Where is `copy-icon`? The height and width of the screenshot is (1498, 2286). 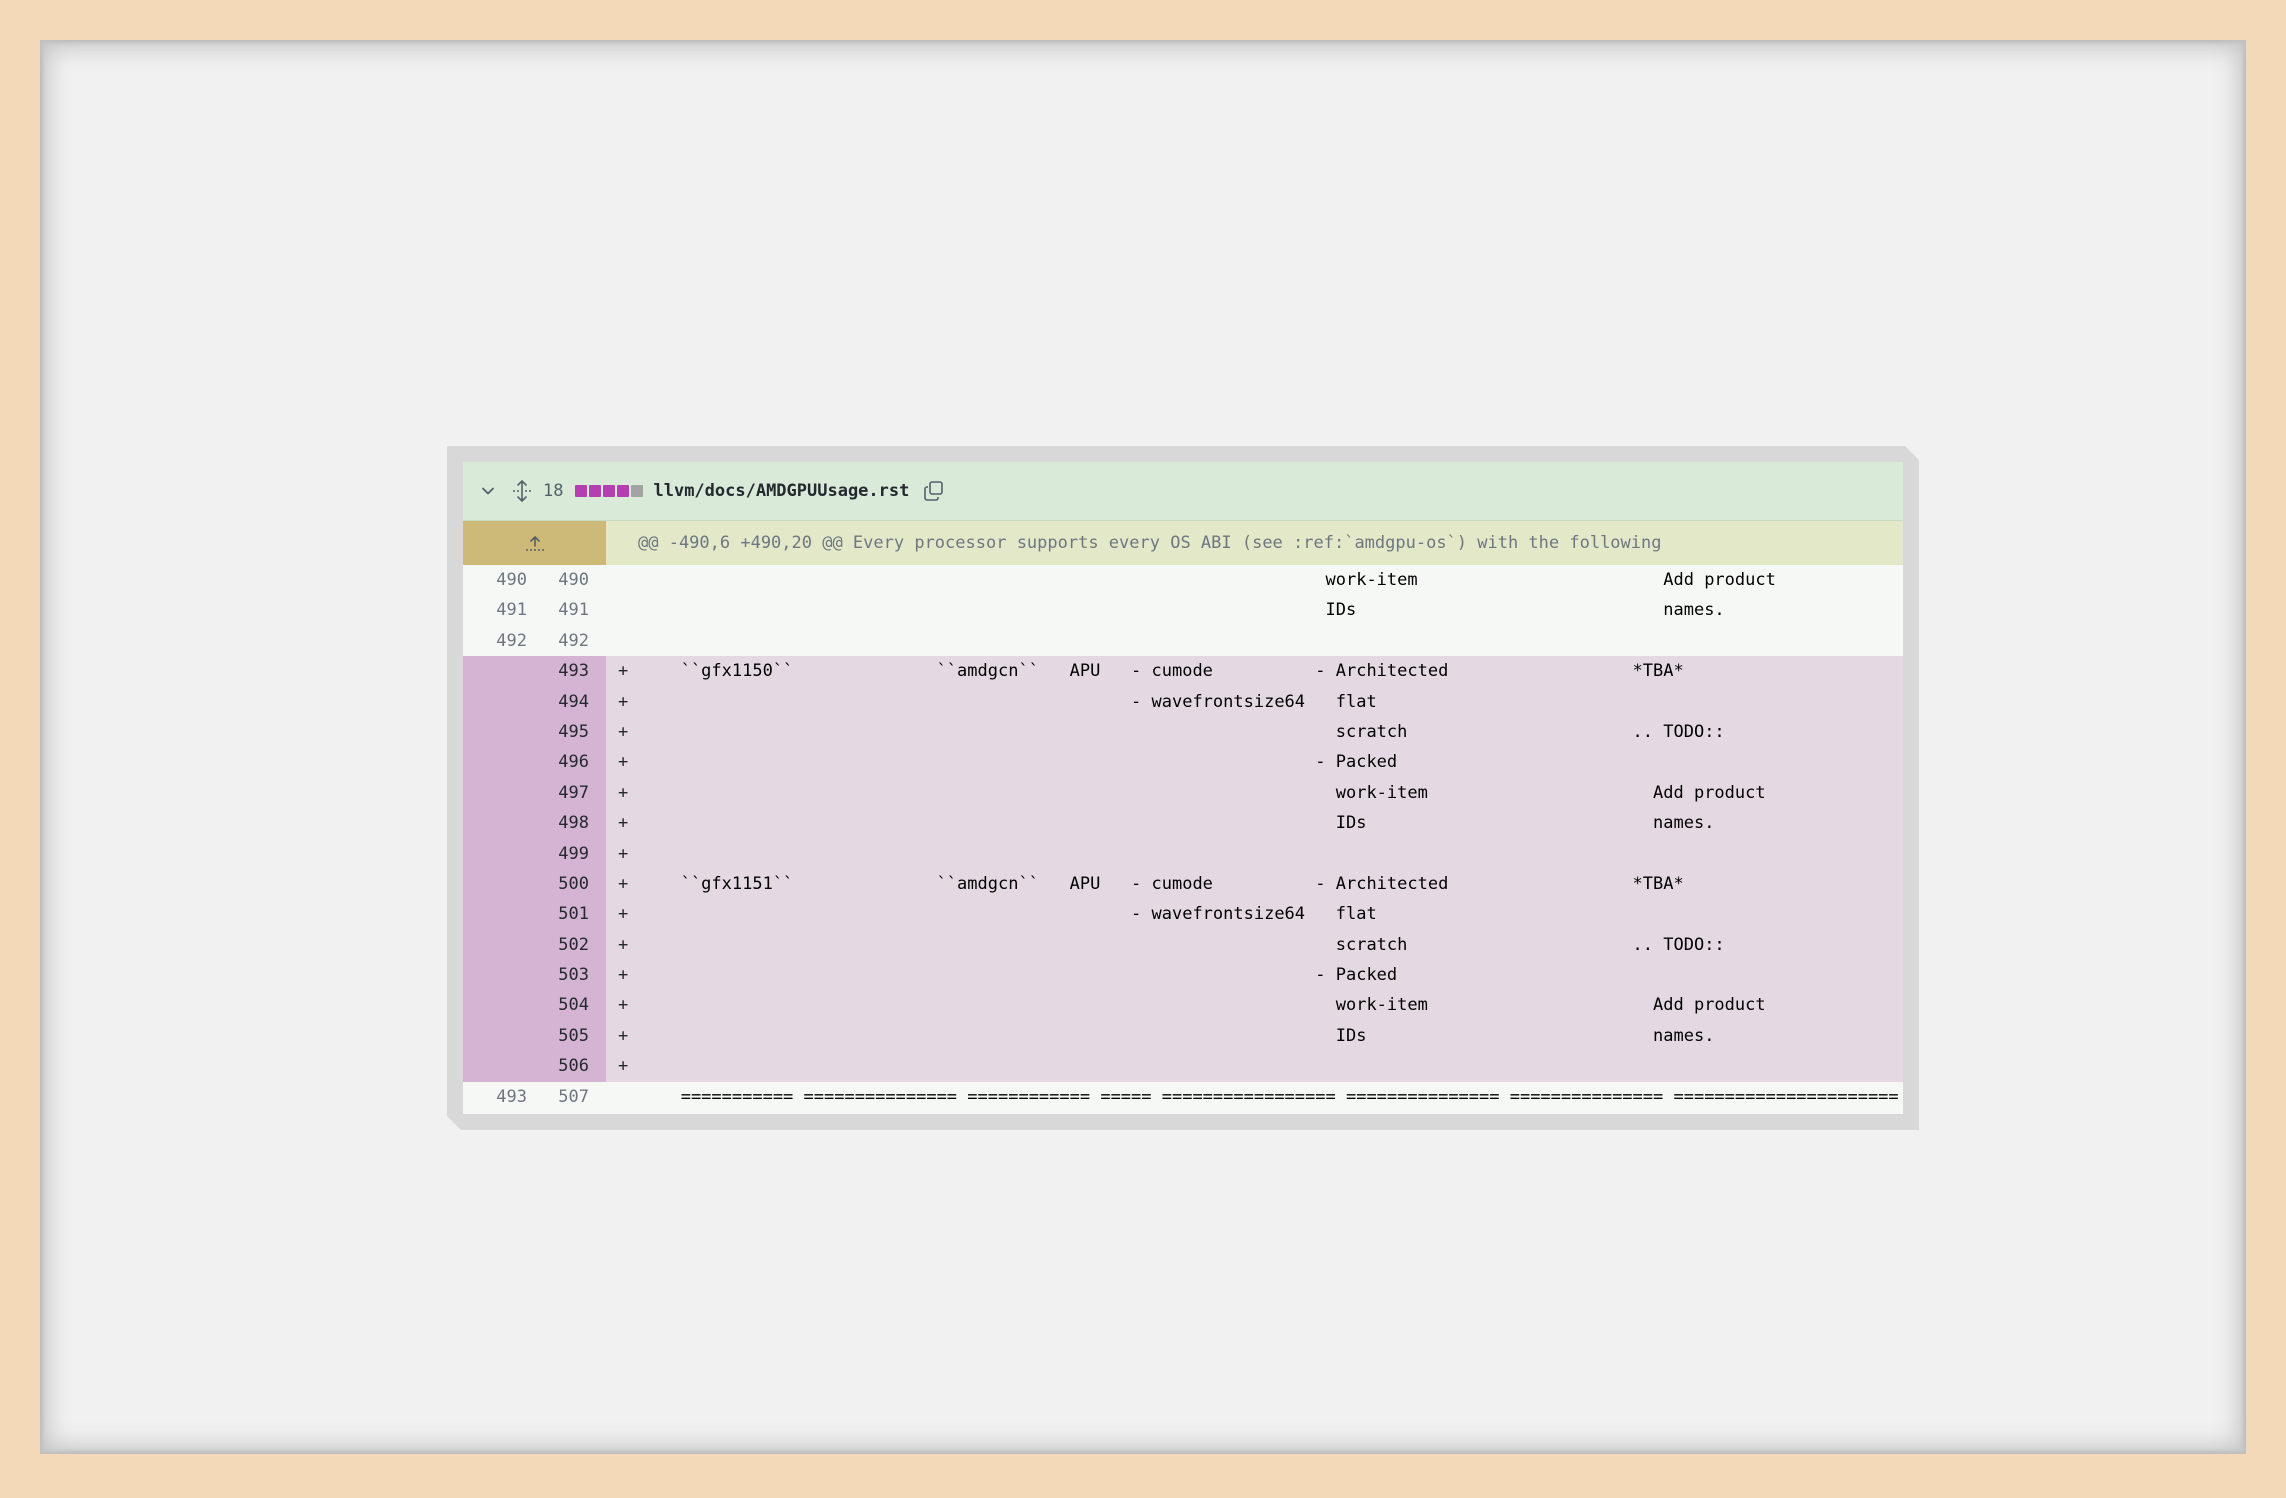
copy-icon is located at coordinates (934, 491).